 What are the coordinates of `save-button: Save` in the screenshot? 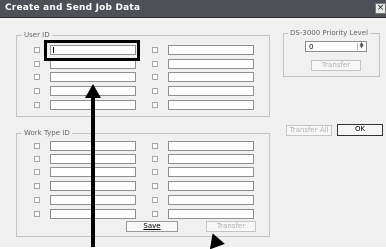 It's located at (152, 226).